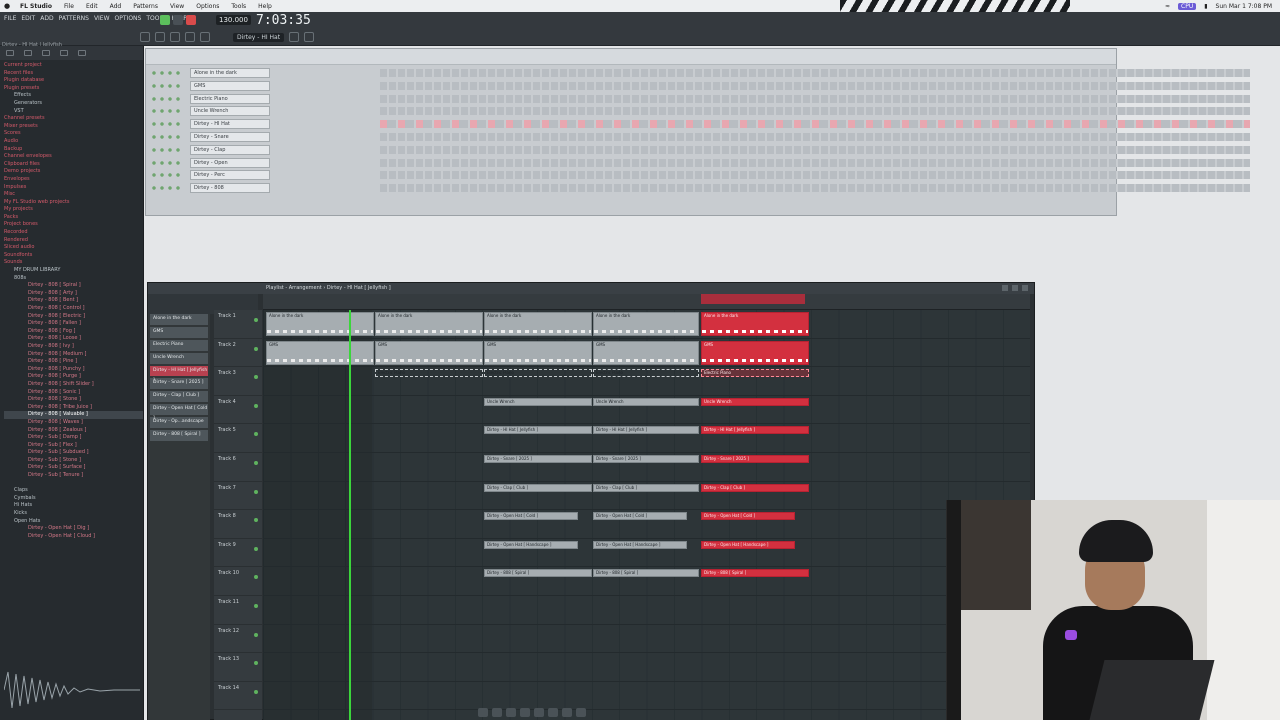 Image resolution: width=1280 pixels, height=720 pixels. I want to click on browser-item: Dirtey - 808 [ Stone ], so click(73, 400).